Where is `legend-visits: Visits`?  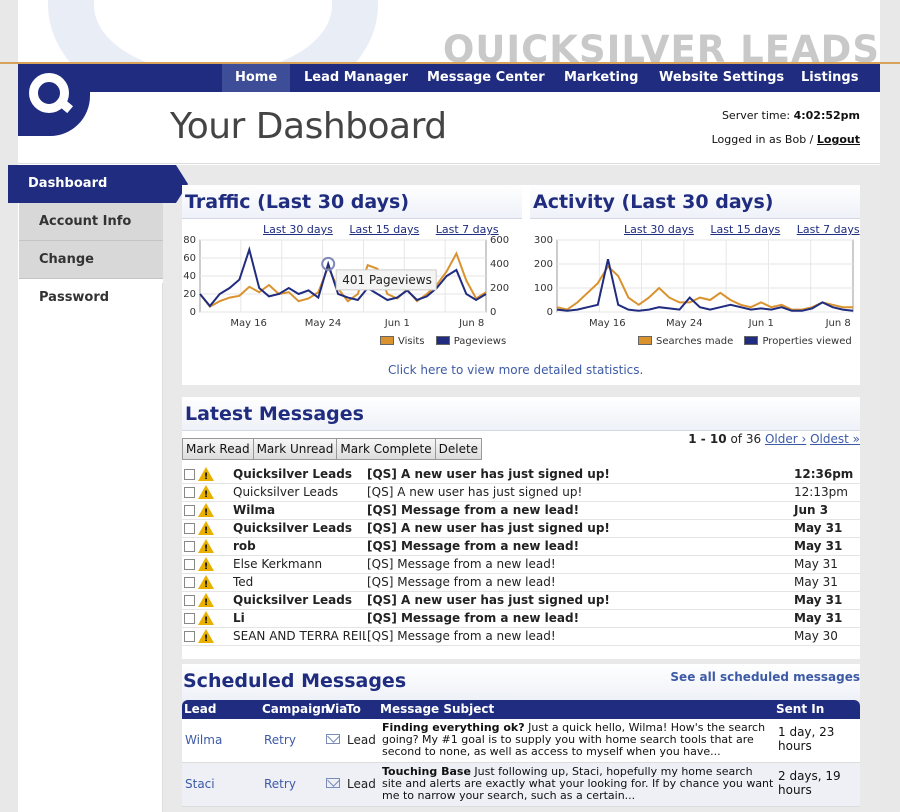 legend-visits: Visits is located at coordinates (411, 341).